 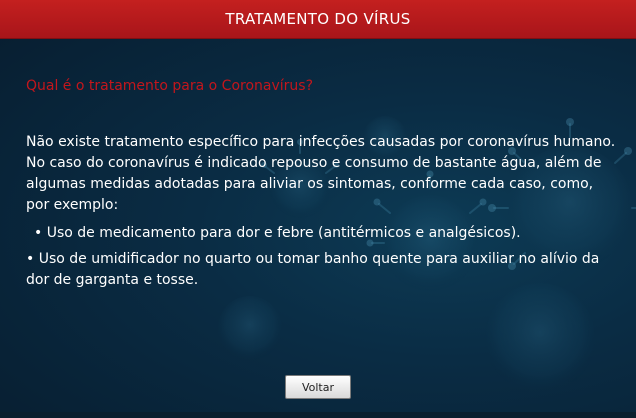 What do you see at coordinates (318, 387) in the screenshot?
I see `back-button: Voltar` at bounding box center [318, 387].